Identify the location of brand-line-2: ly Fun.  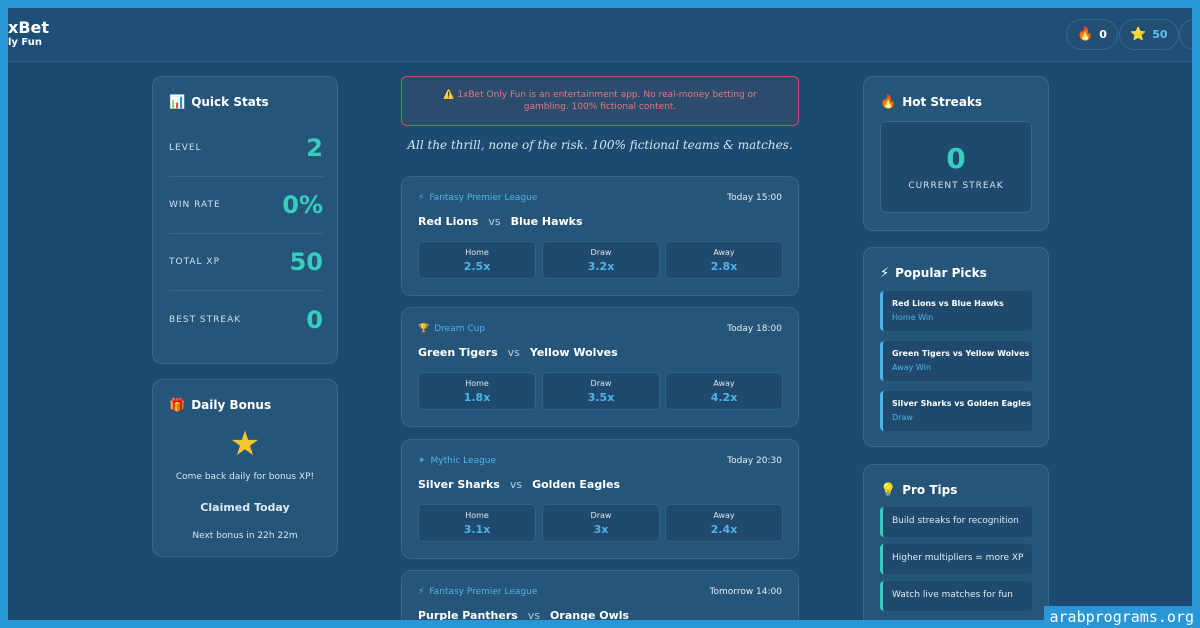
(25, 42).